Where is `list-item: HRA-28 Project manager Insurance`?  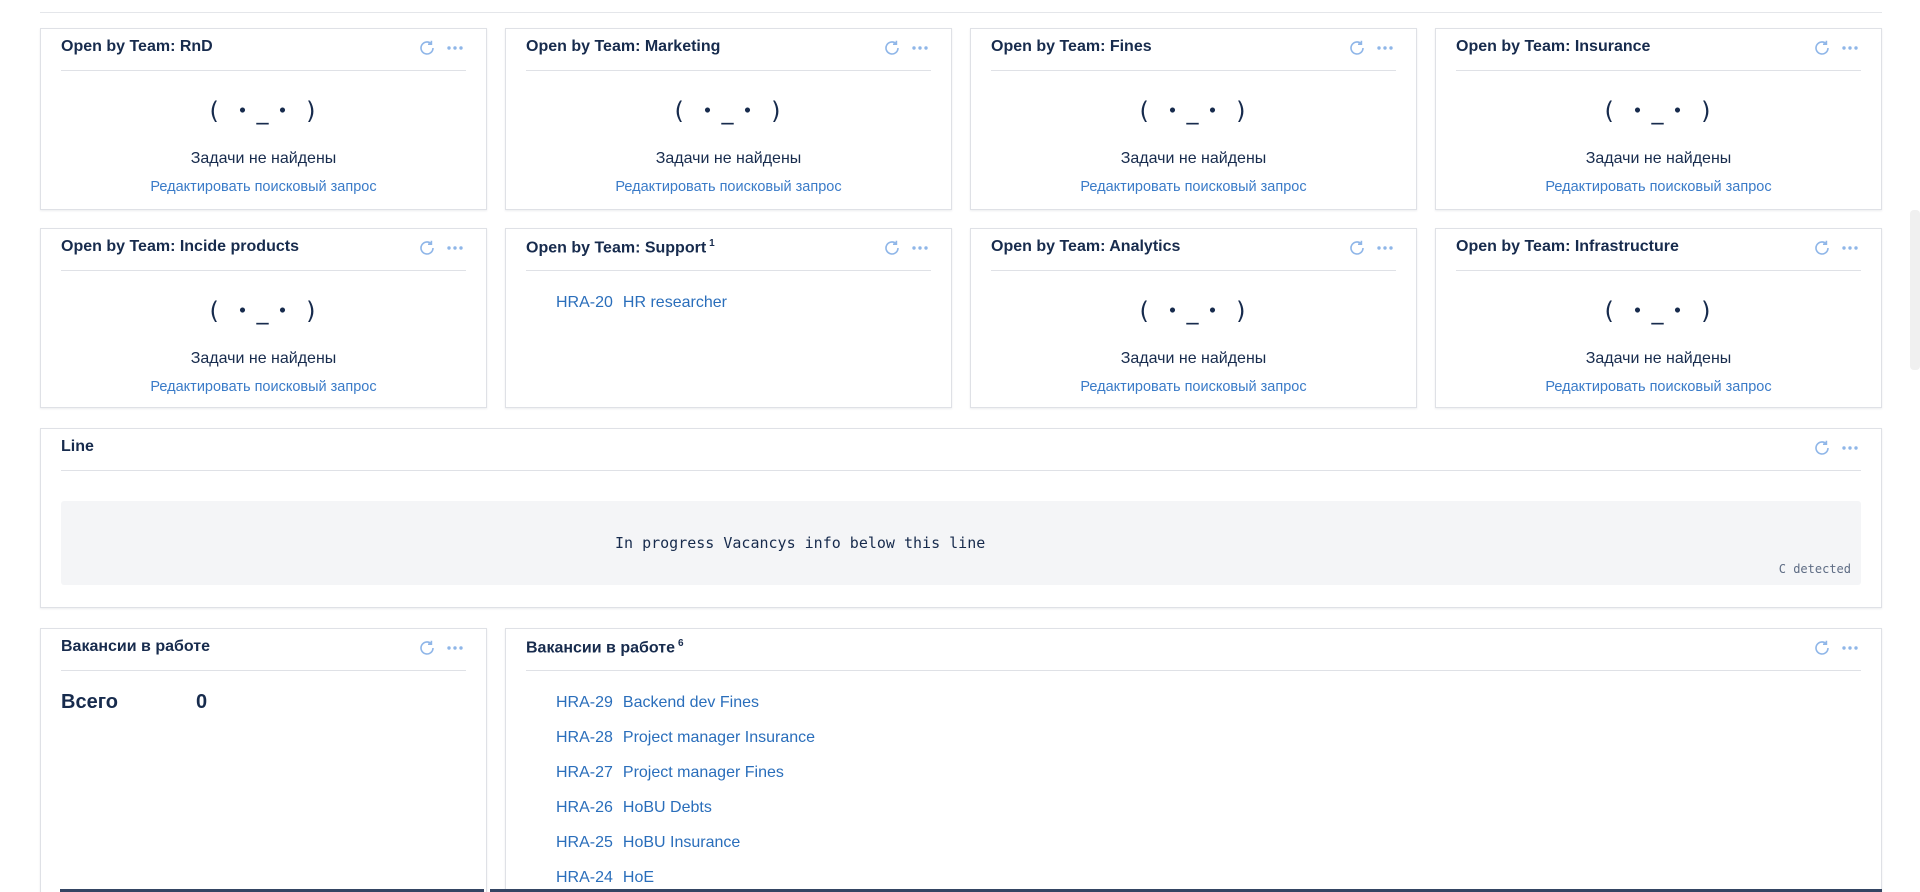
list-item: HRA-28 Project manager Insurance is located at coordinates (685, 737).